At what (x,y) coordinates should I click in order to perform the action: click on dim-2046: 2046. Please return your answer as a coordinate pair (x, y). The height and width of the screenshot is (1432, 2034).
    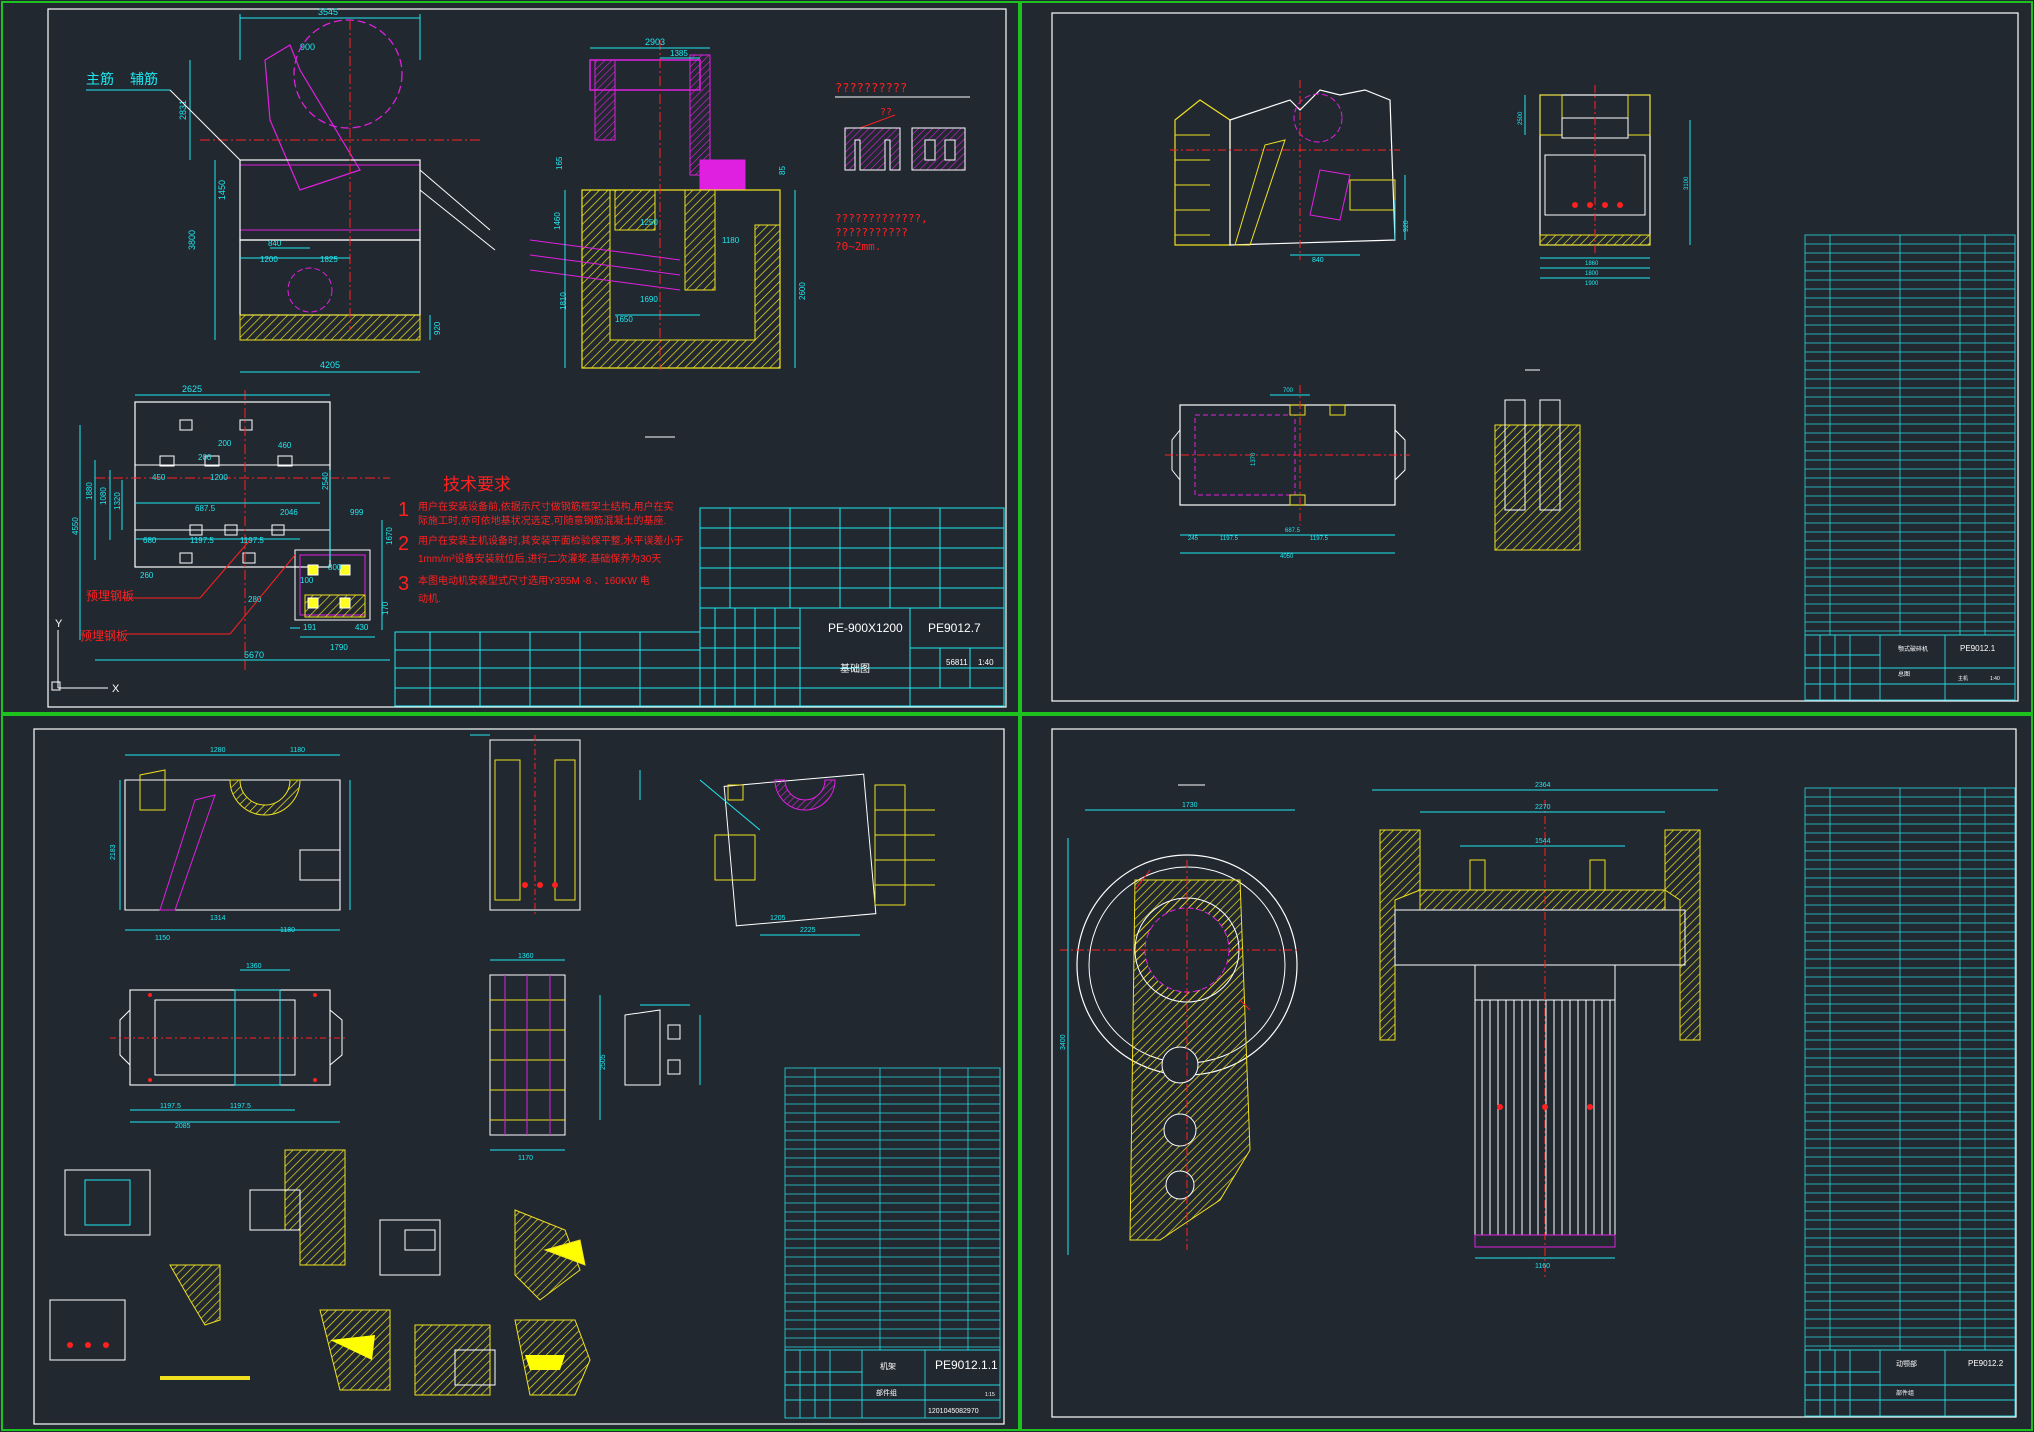
    Looking at the image, I should click on (289, 512).